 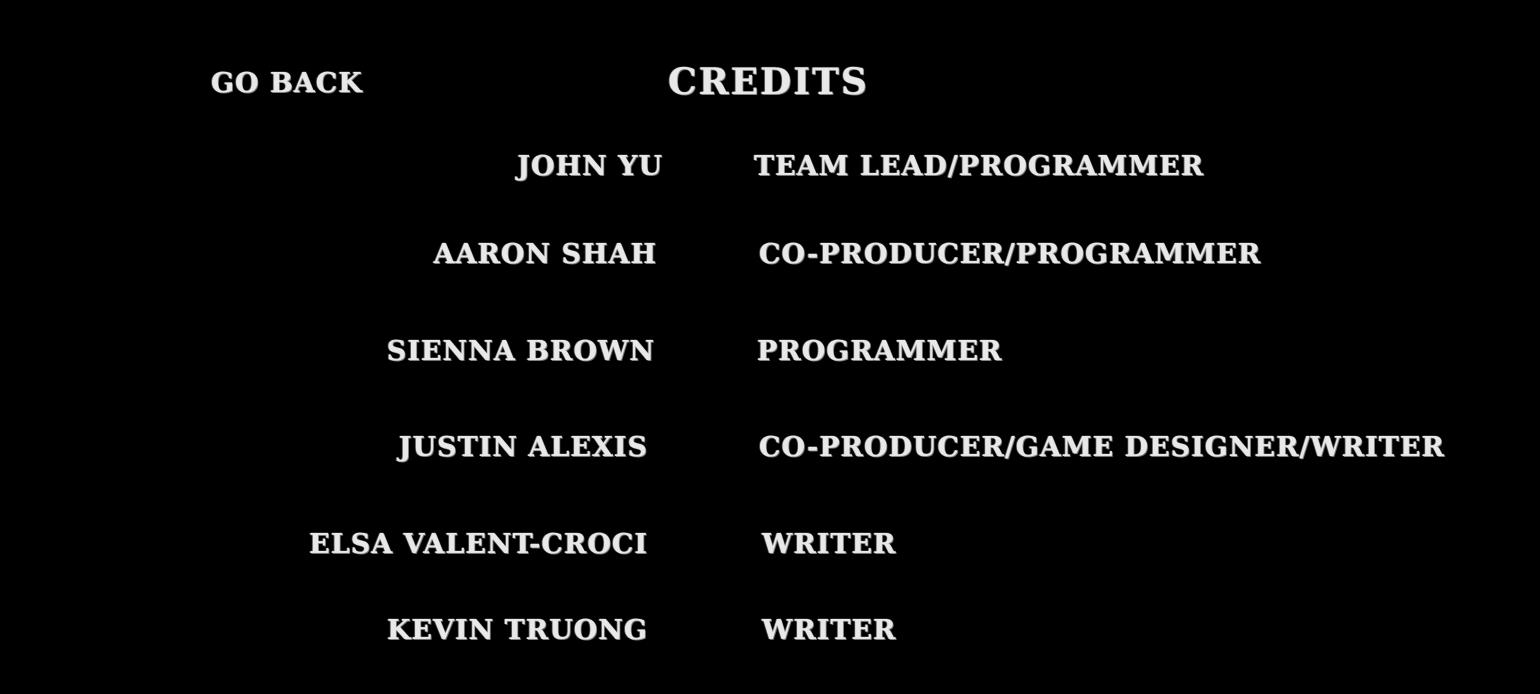 What do you see at coordinates (880, 351) in the screenshot?
I see `credit-role-sienna-brown: PROGRAMMER` at bounding box center [880, 351].